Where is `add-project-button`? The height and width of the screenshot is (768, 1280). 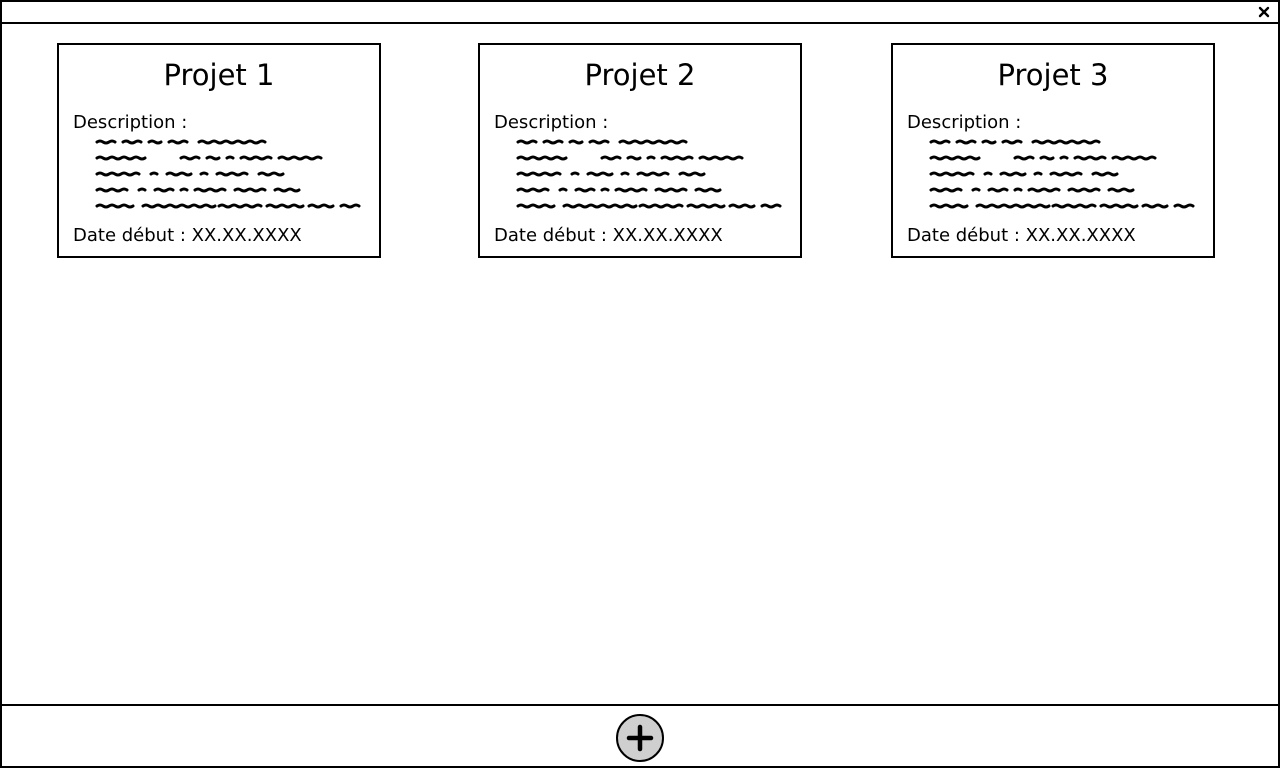 add-project-button is located at coordinates (640, 738).